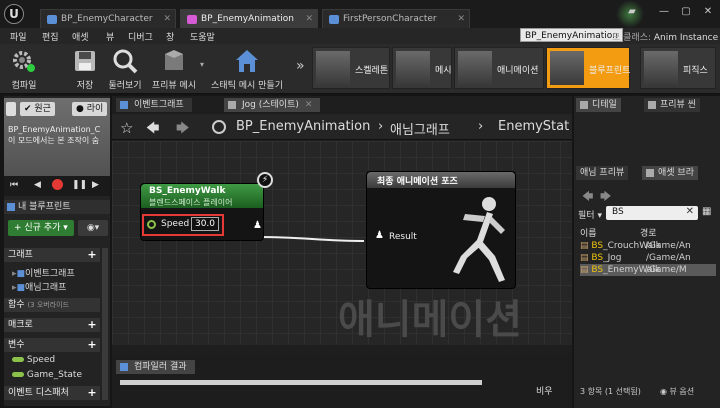 Image resolution: width=720 pixels, height=408 pixels. What do you see at coordinates (90, 109) in the screenshot?
I see `lighting-button: ● 라이` at bounding box center [90, 109].